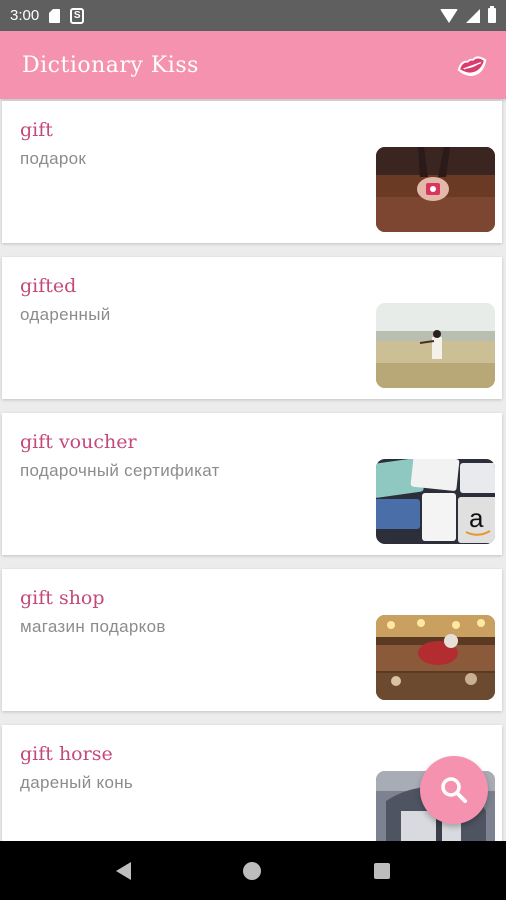 The height and width of the screenshot is (900, 506). Describe the element at coordinates (66, 754) in the screenshot. I see `entry-word: gift horse` at that location.